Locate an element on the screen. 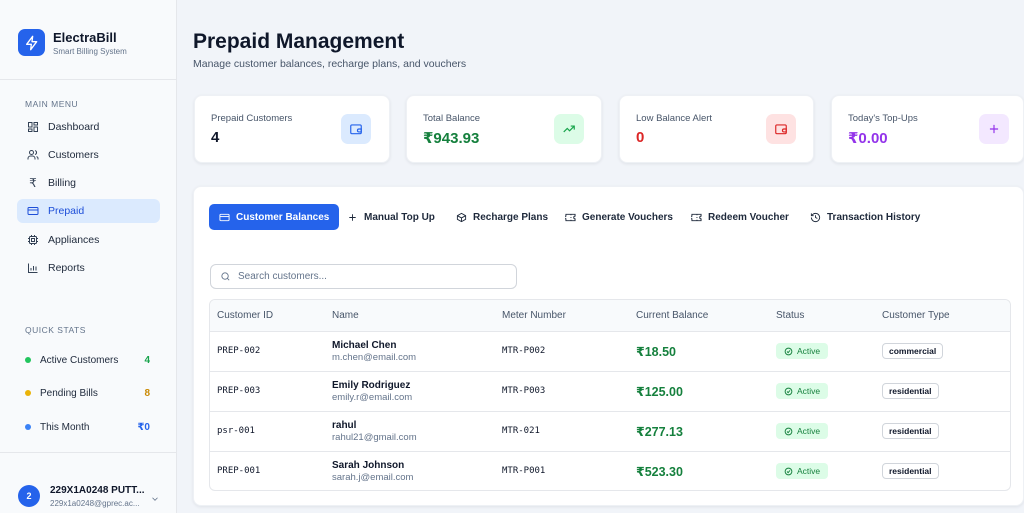  tab-customer-balances: Customer Balances is located at coordinates (274, 217).